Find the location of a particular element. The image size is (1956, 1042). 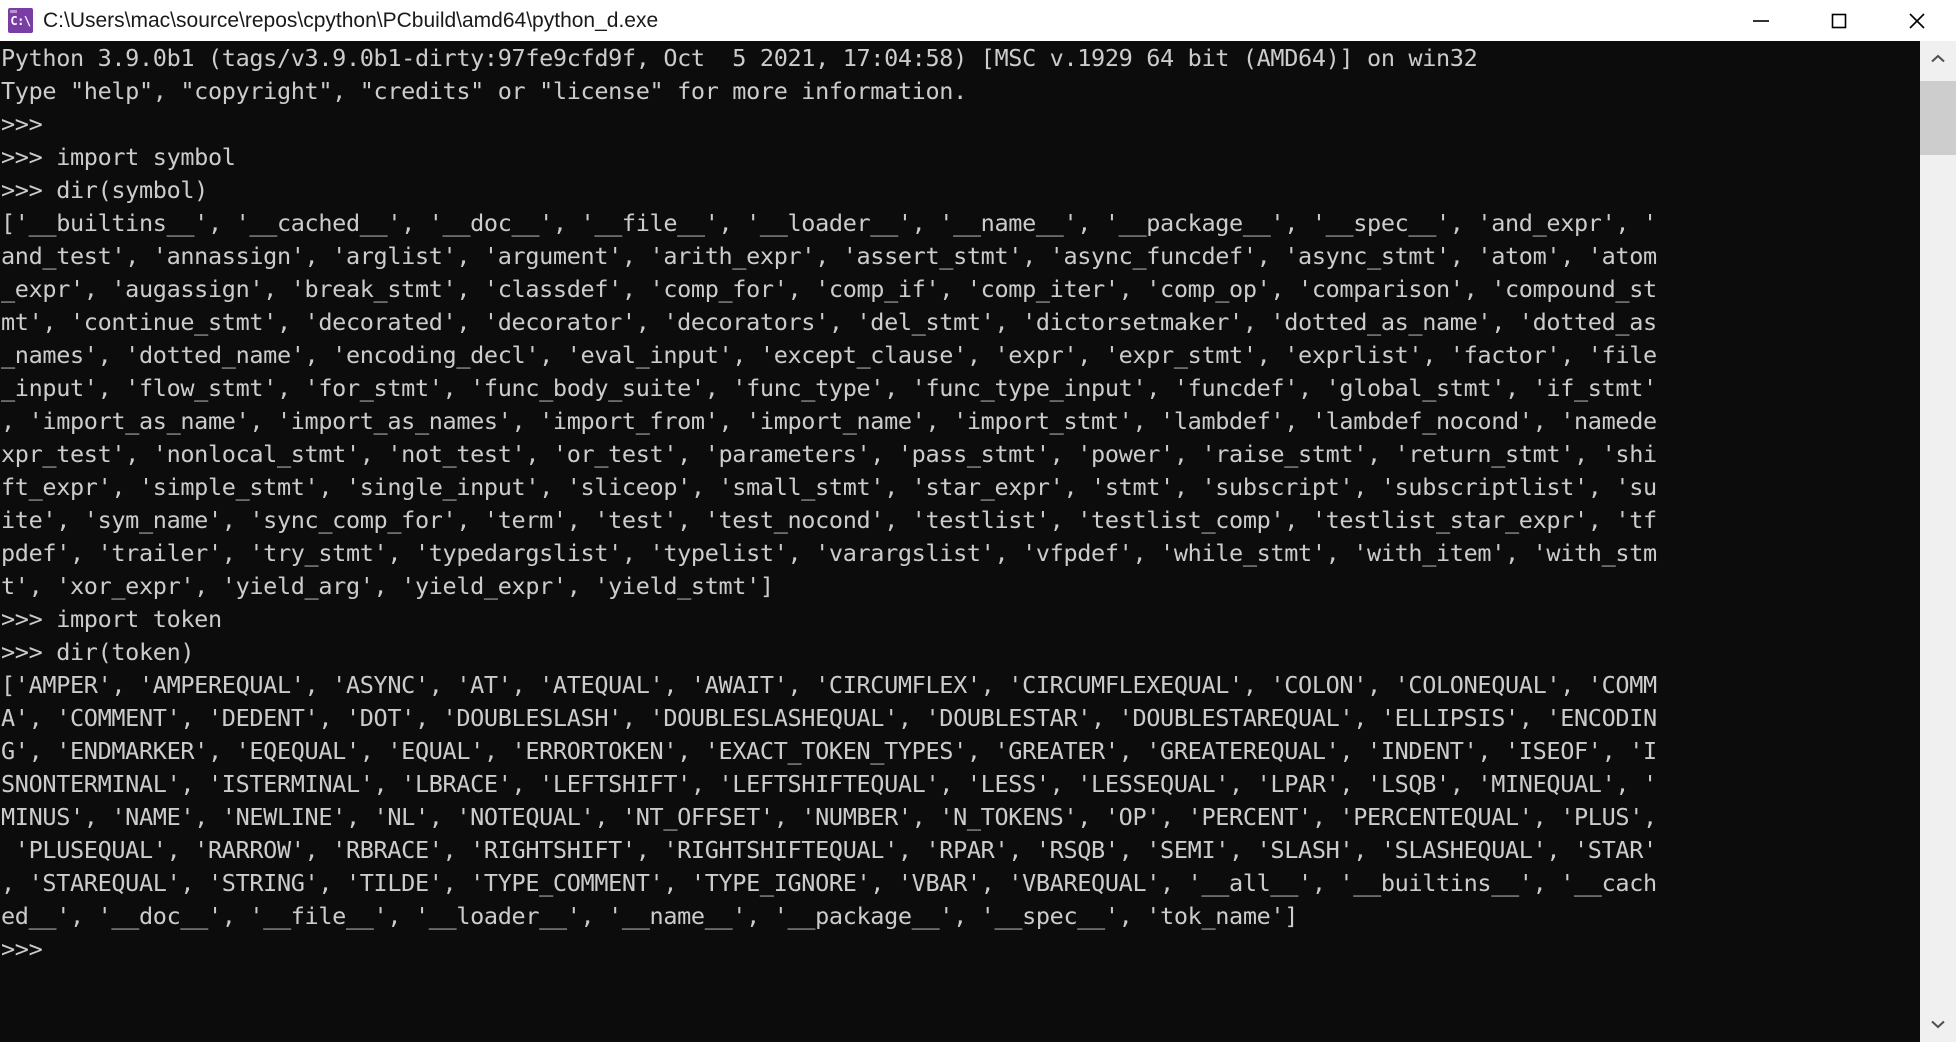

maximize-icon is located at coordinates (1839, 20).